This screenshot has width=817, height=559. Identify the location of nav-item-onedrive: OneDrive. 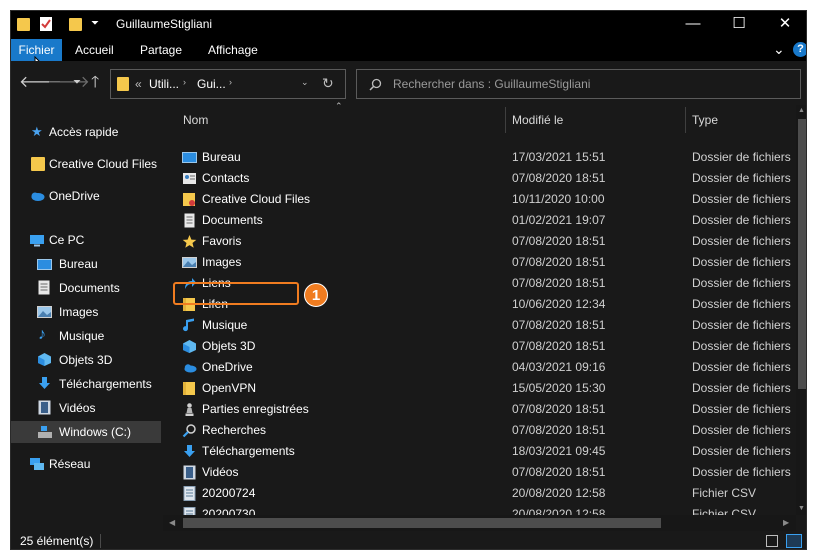
(91, 196).